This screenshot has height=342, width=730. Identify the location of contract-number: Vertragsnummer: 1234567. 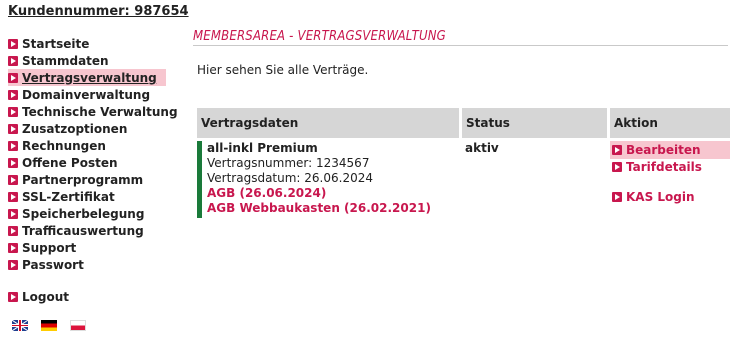
(288, 163).